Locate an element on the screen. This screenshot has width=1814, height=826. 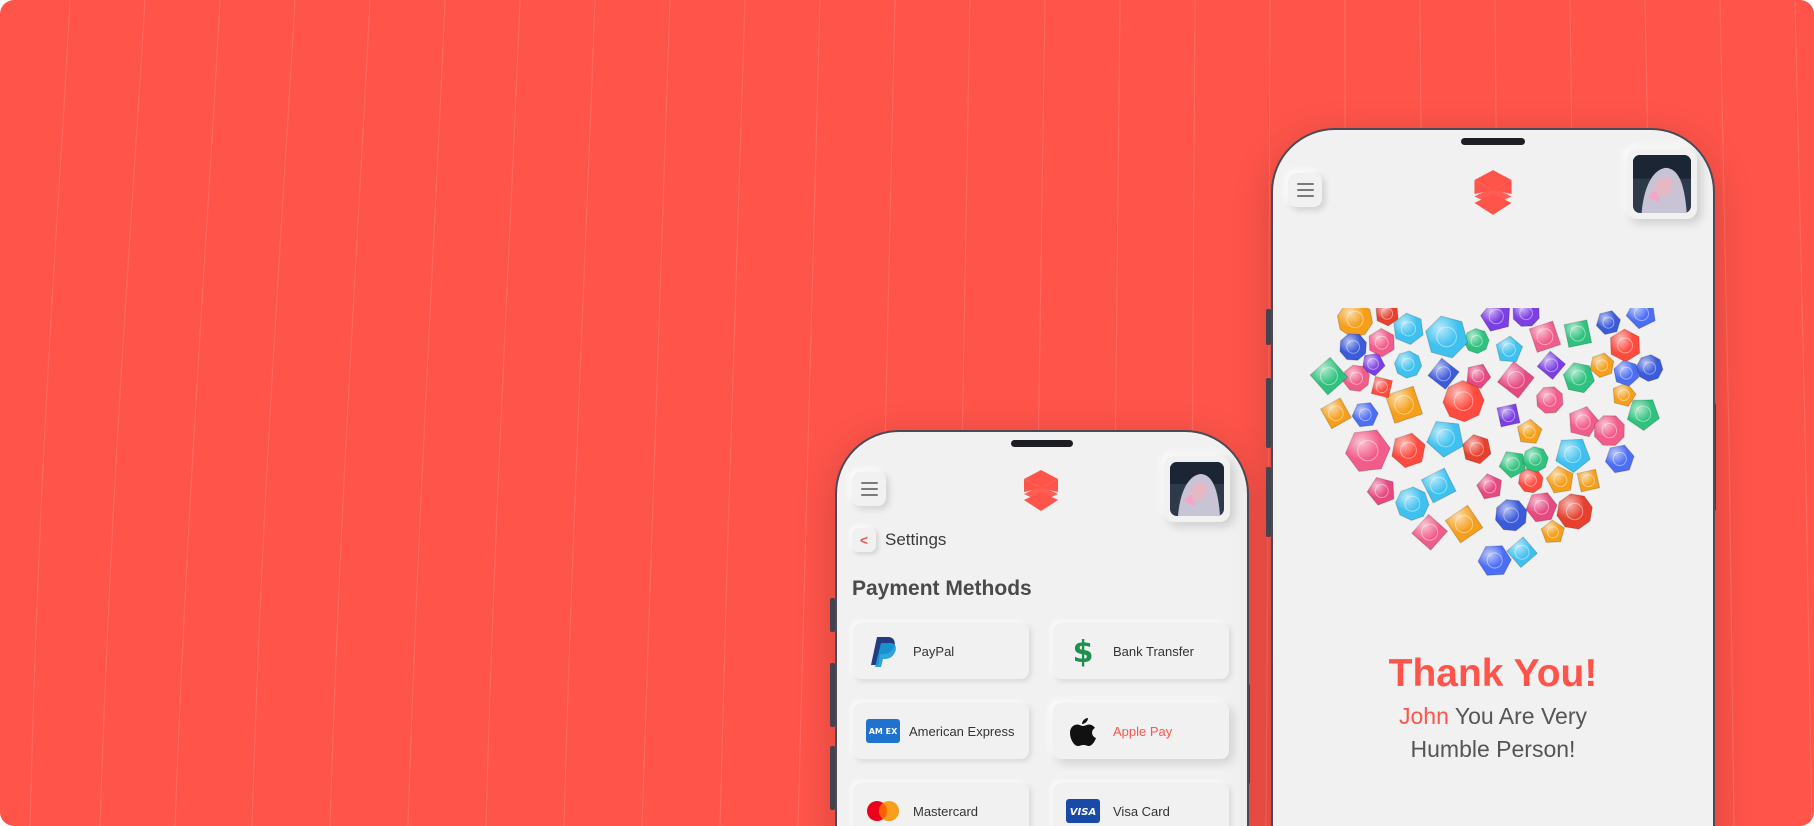
thank-you-title: Thank You! is located at coordinates (1493, 673).